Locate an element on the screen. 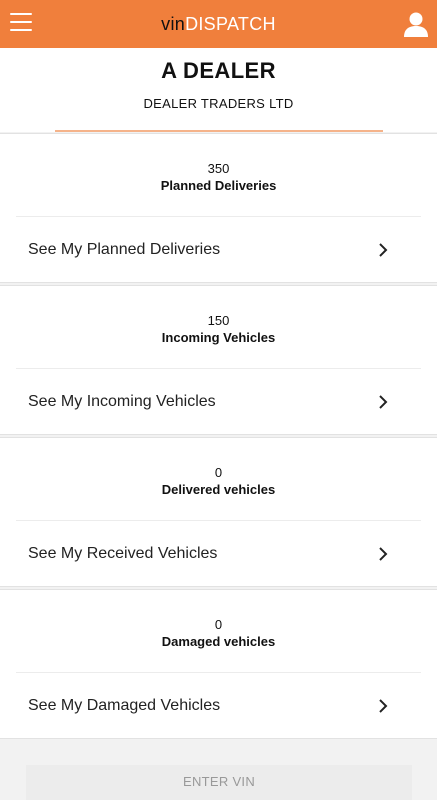 Image resolution: width=437 pixels, height=800 pixels. dealer-header: A DEALER DEALER TRADERS LTD is located at coordinates (218, 90).